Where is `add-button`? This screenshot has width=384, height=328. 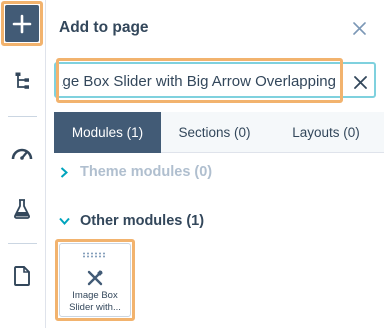 add-button is located at coordinates (22, 23).